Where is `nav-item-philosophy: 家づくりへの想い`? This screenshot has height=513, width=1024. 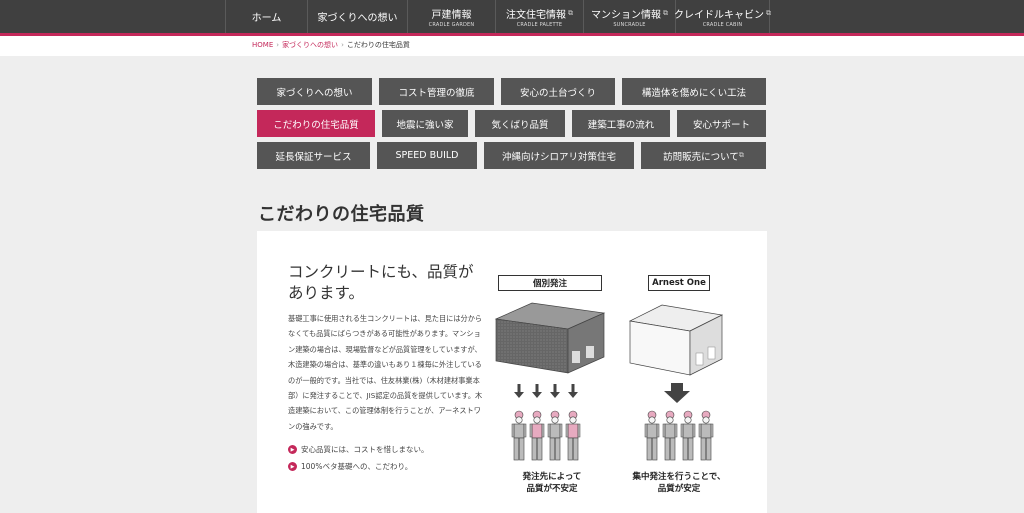
nav-item-philosophy: 家づくりへの想い is located at coordinates (357, 16).